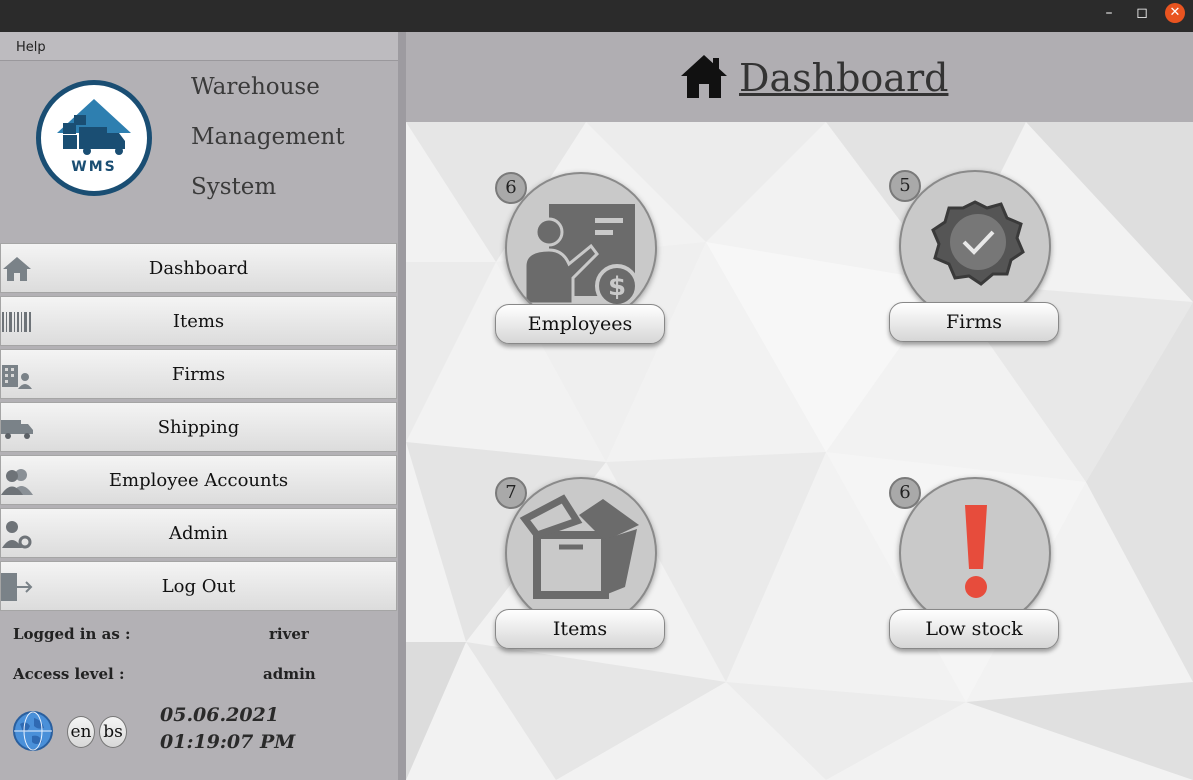  I want to click on tile-firms-count: 5, so click(905, 186).